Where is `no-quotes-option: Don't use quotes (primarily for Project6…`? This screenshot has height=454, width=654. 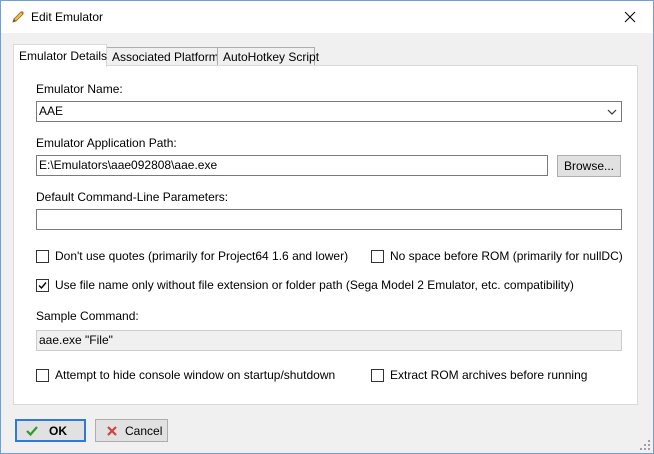 no-quotes-option: Don't use quotes (primarily for Project6… is located at coordinates (192, 256).